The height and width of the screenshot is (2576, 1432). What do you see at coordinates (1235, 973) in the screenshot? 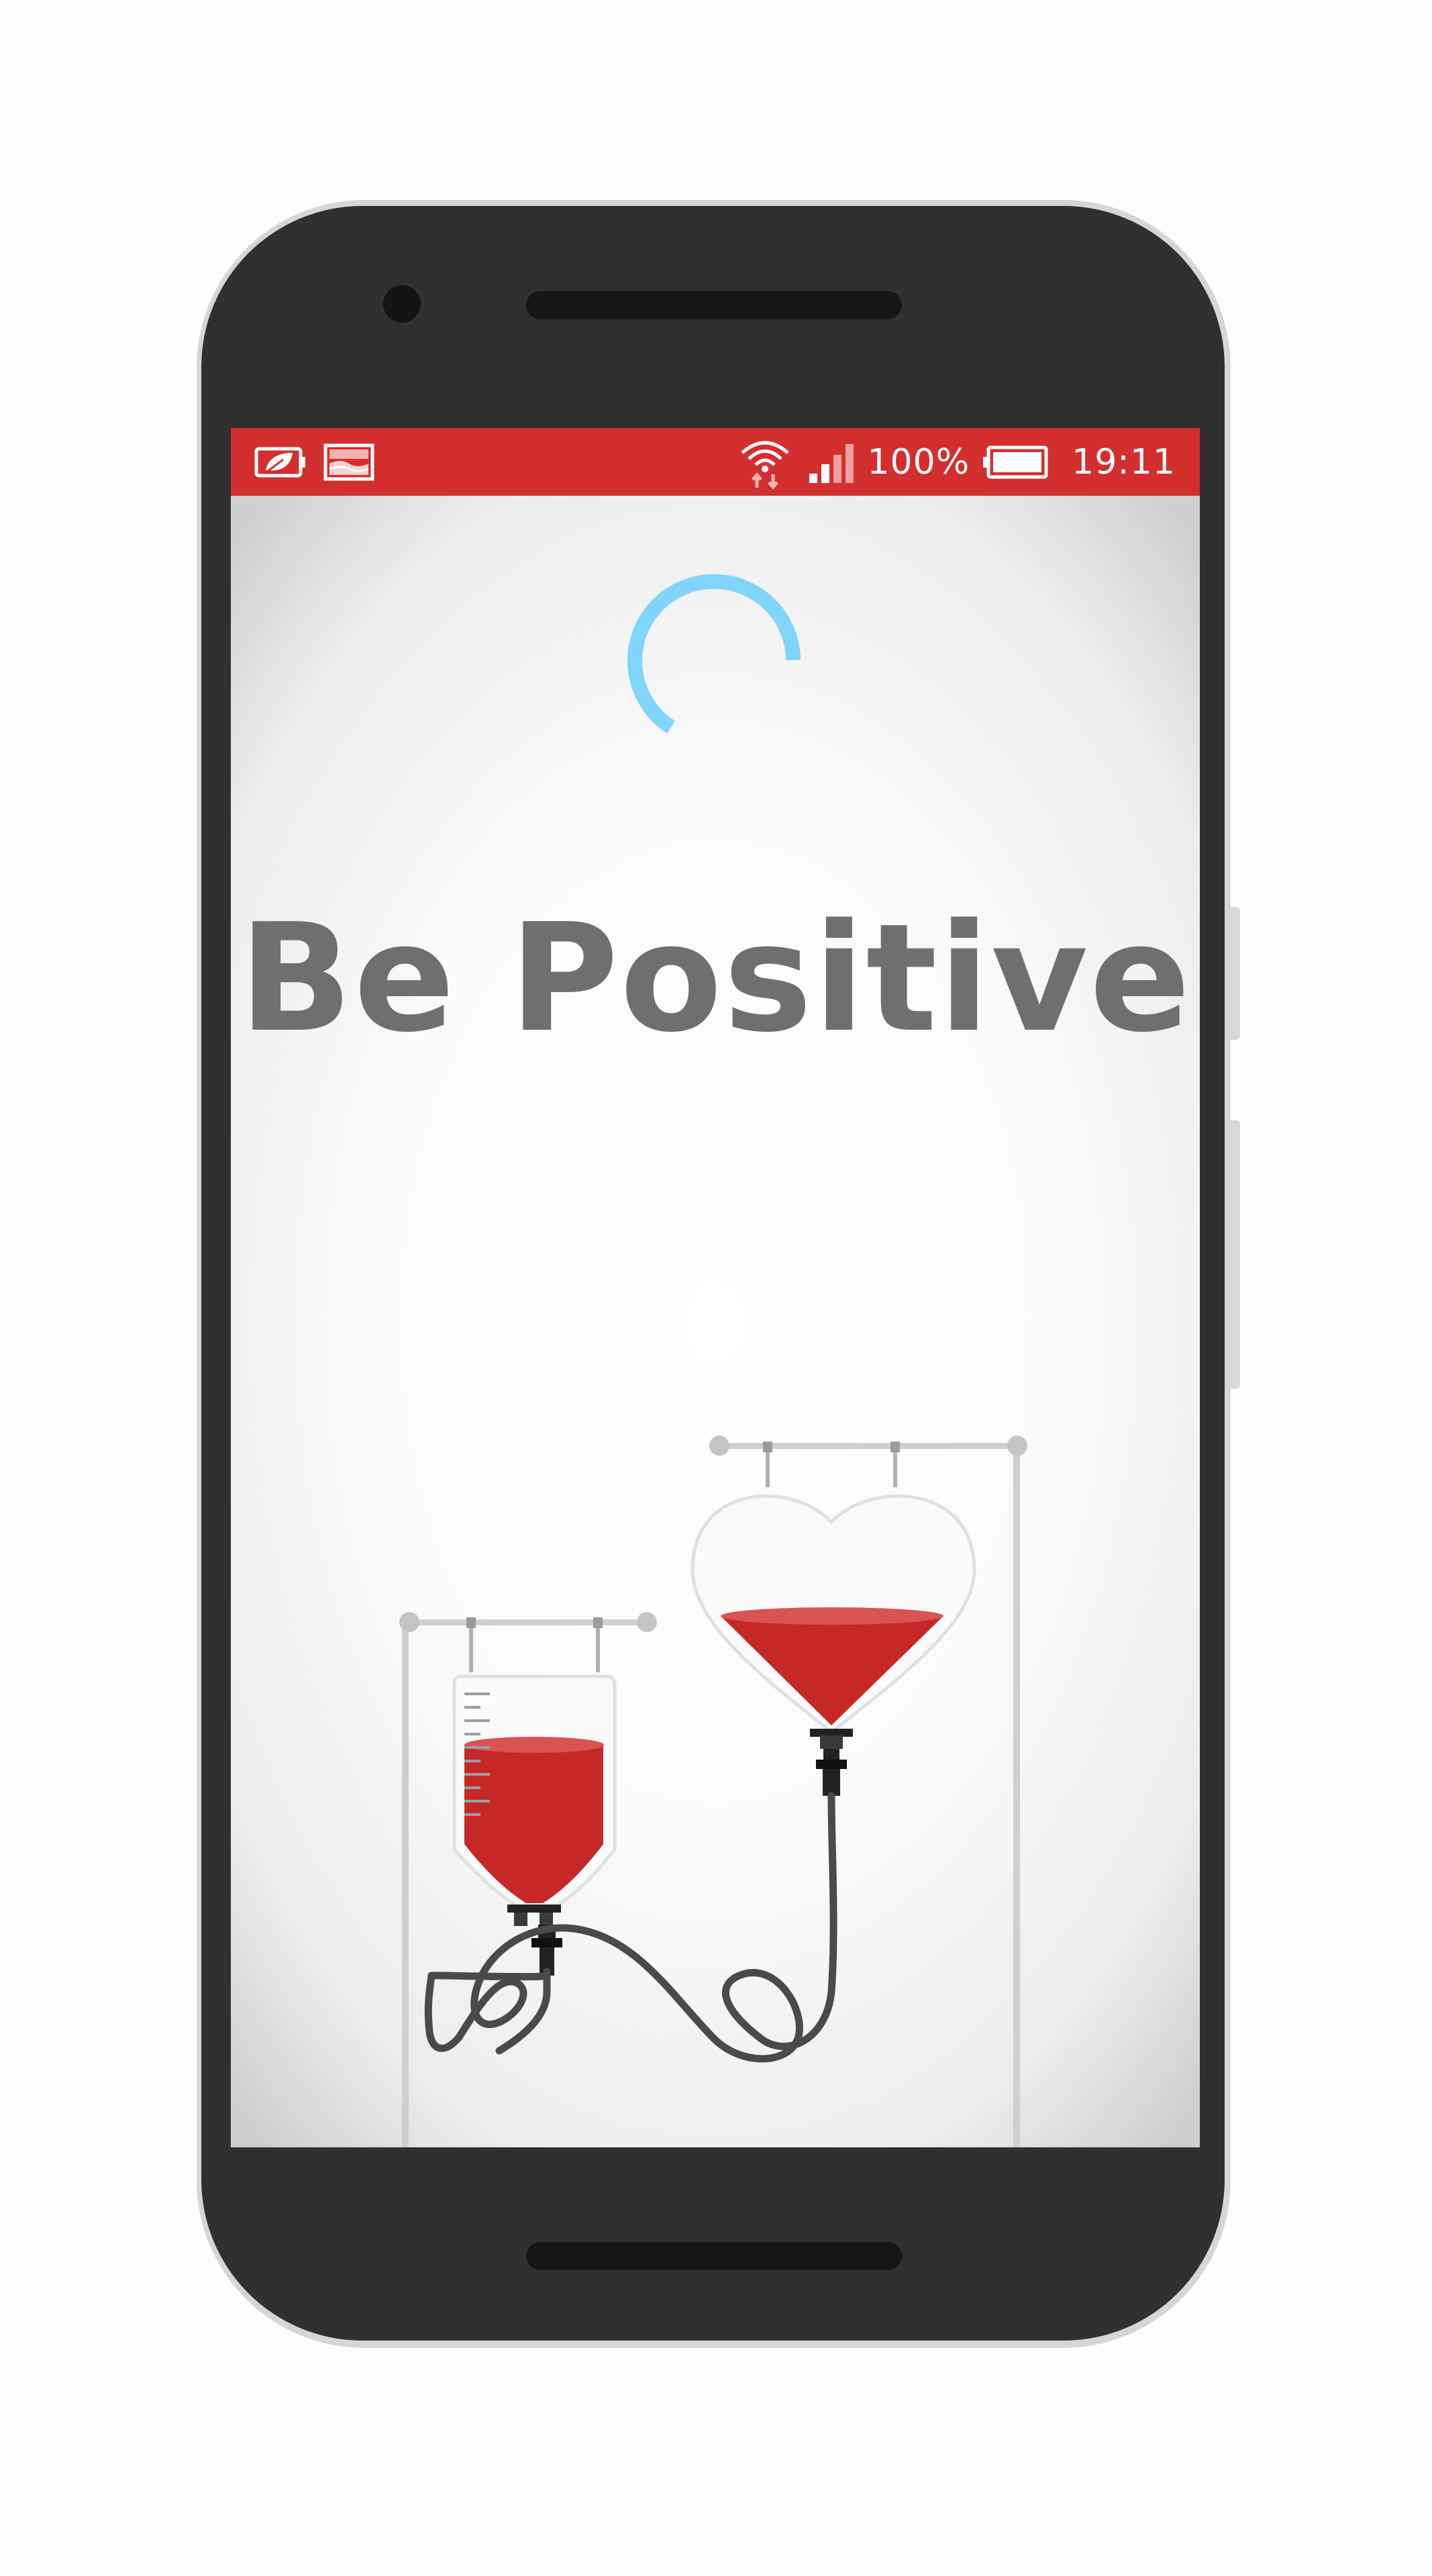
I see `power-button` at bounding box center [1235, 973].